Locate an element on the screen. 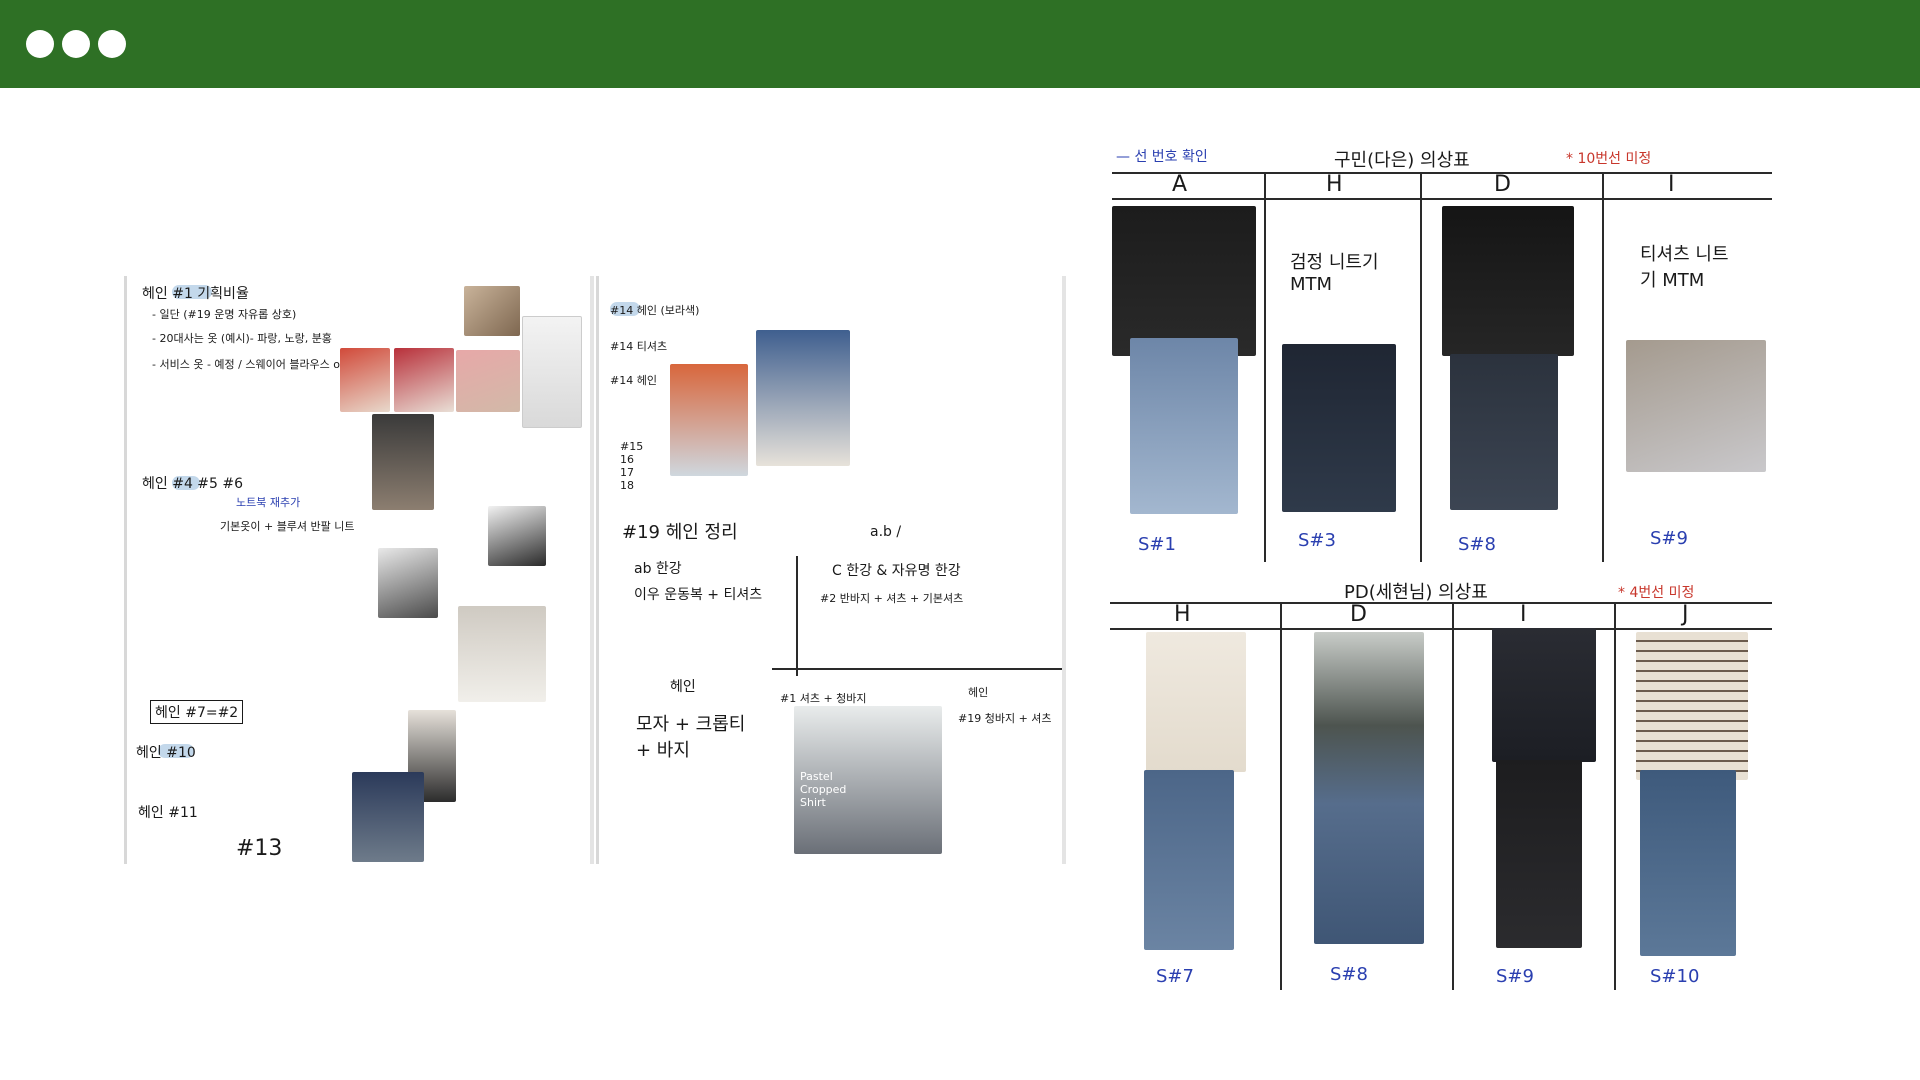  note-line: - 일단 (#19 운명 자유롭 상호) is located at coordinates (224, 314).